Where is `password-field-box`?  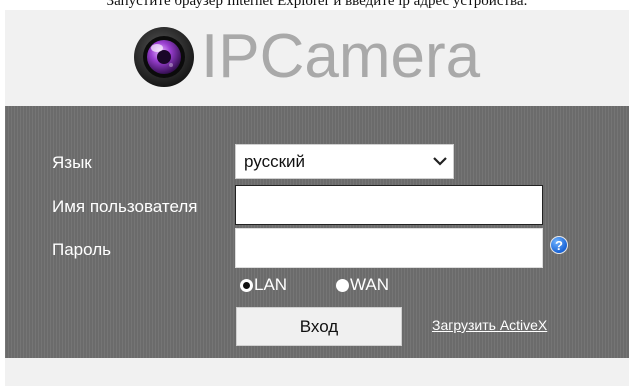 password-field-box is located at coordinates (389, 248).